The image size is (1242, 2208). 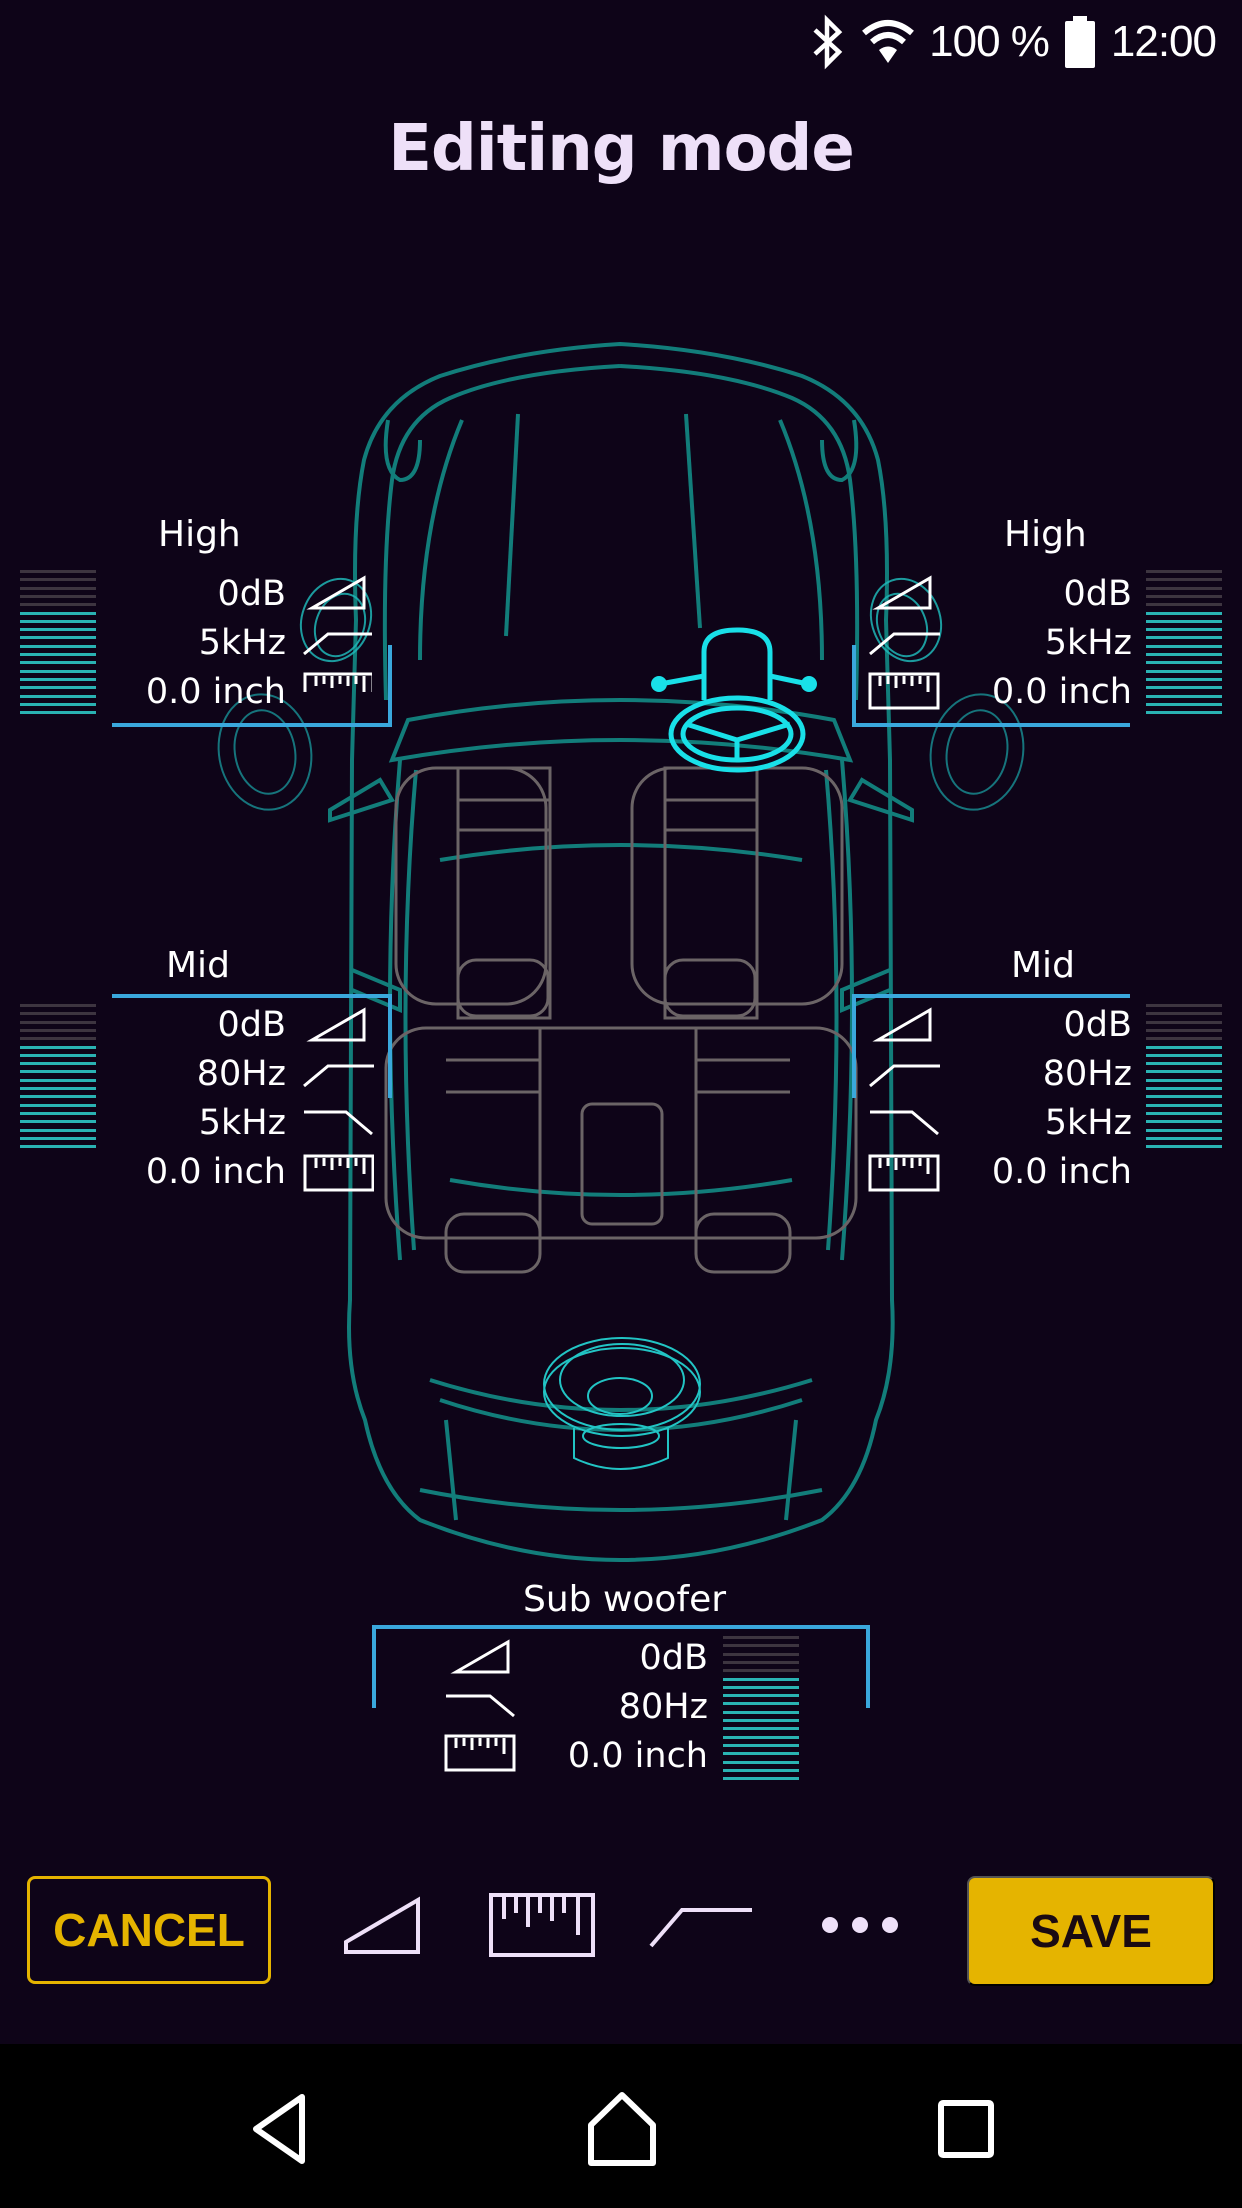 What do you see at coordinates (625, 1599) in the screenshot?
I see `subwoofer-label: Sub woofer` at bounding box center [625, 1599].